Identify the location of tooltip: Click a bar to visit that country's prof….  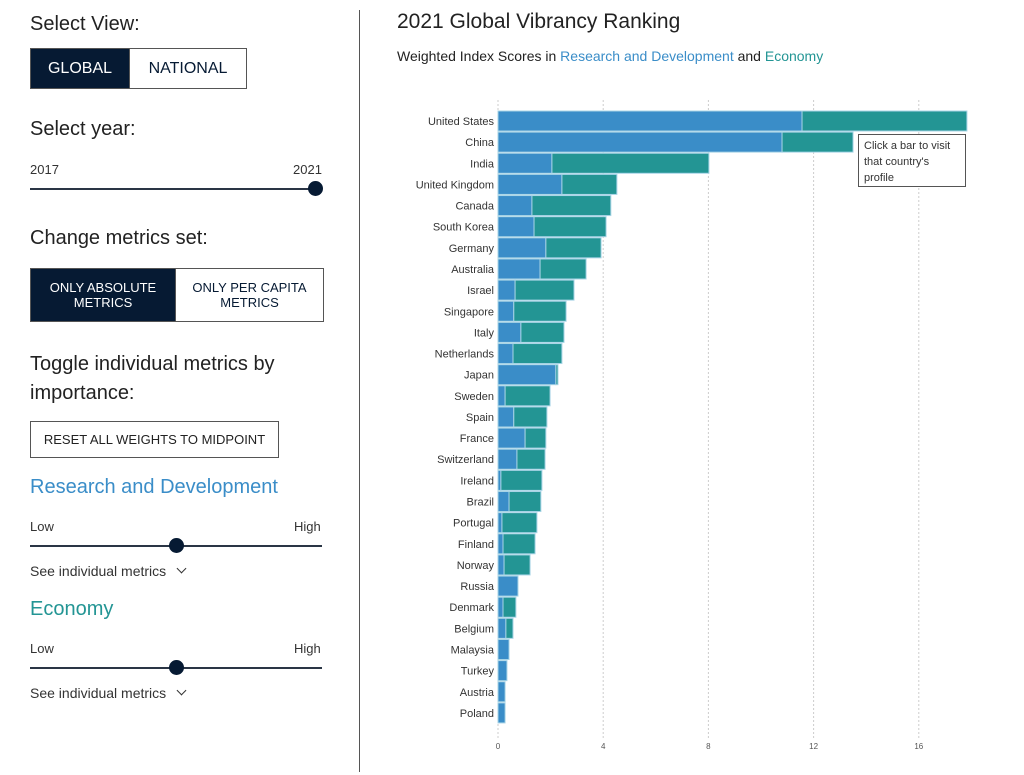
(912, 160).